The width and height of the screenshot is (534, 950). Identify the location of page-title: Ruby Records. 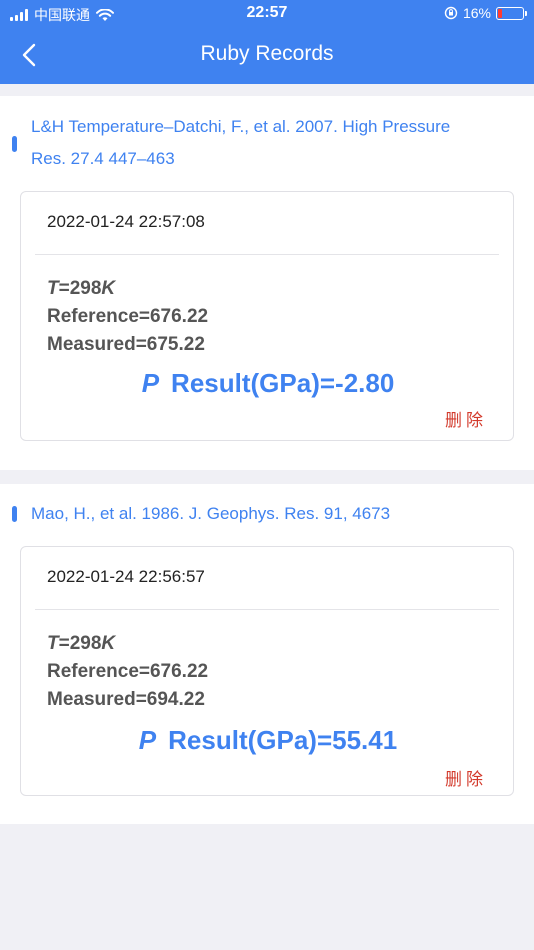
(267, 53).